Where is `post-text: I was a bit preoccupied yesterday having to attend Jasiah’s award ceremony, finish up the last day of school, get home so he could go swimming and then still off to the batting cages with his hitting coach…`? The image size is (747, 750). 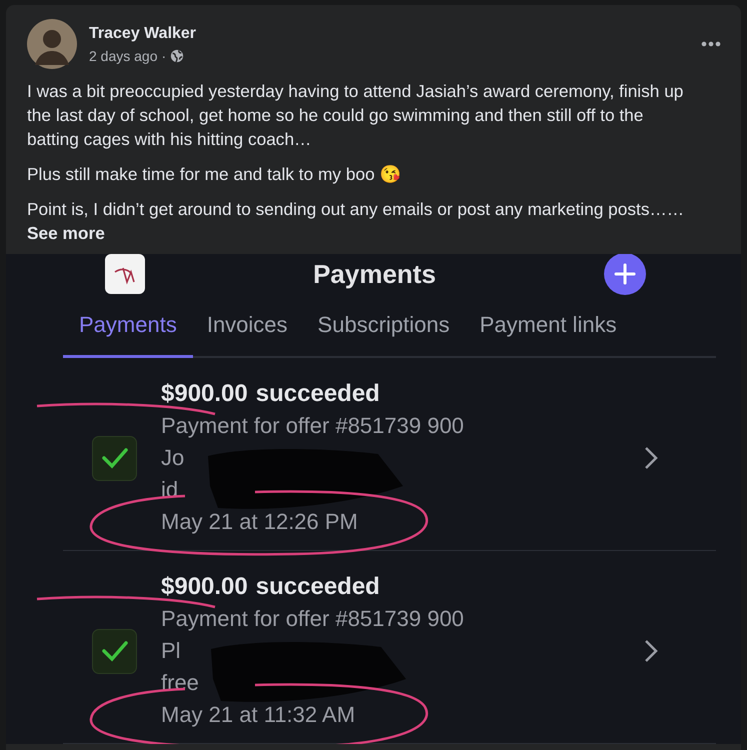
post-text: I was a bit preoccupied yesterday having to attend Jasiah’s award ceremony, finish up the last day of school, get home so he could go swimming and then still off to the batting cages with his hitting coach… is located at coordinates (355, 115).